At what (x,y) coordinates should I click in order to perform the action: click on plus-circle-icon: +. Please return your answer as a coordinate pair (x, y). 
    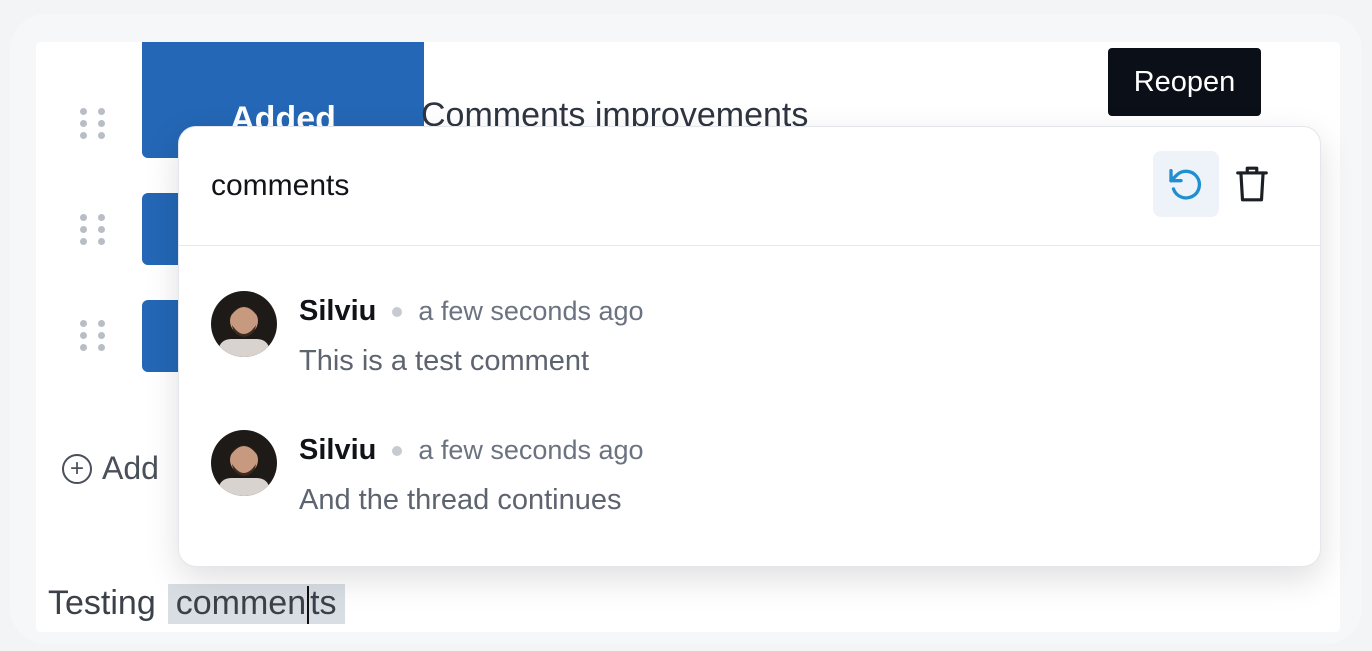
    Looking at the image, I should click on (77, 468).